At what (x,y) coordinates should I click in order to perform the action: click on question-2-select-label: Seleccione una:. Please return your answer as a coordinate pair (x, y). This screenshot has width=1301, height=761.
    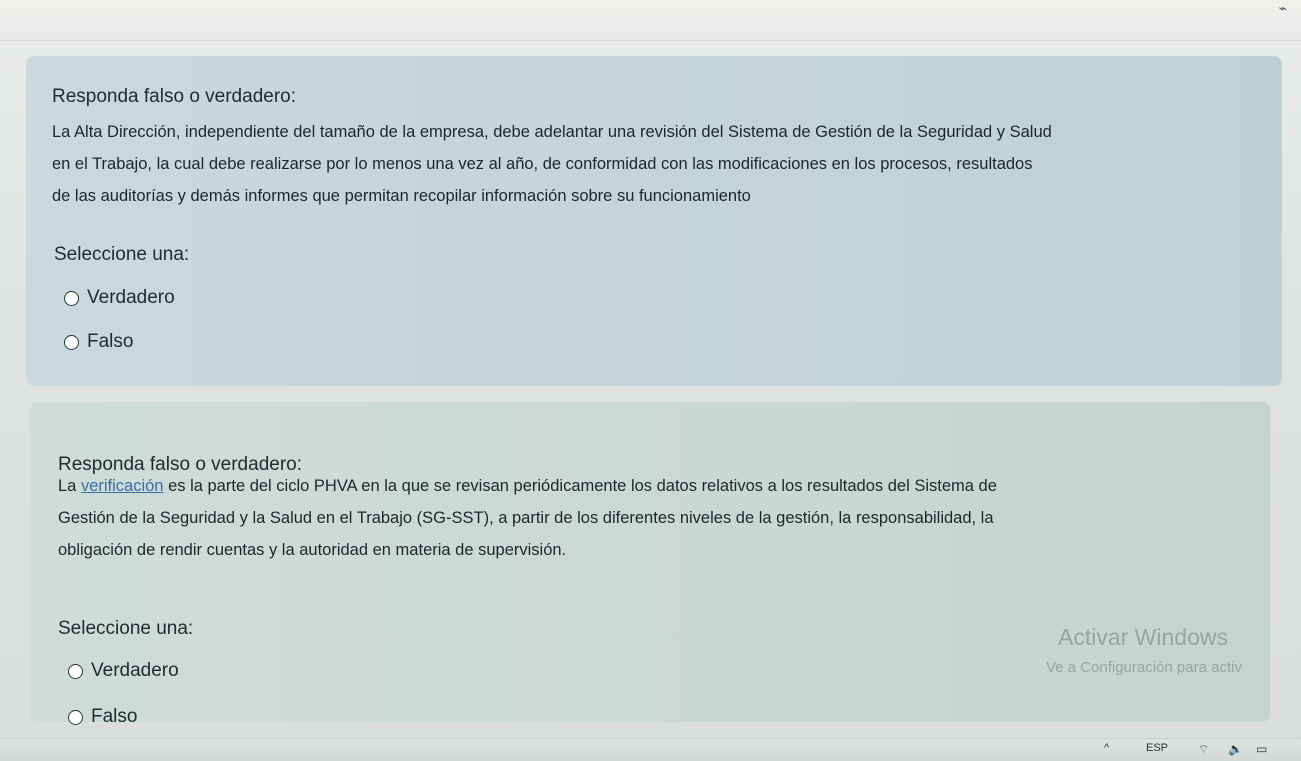
    Looking at the image, I should click on (126, 628).